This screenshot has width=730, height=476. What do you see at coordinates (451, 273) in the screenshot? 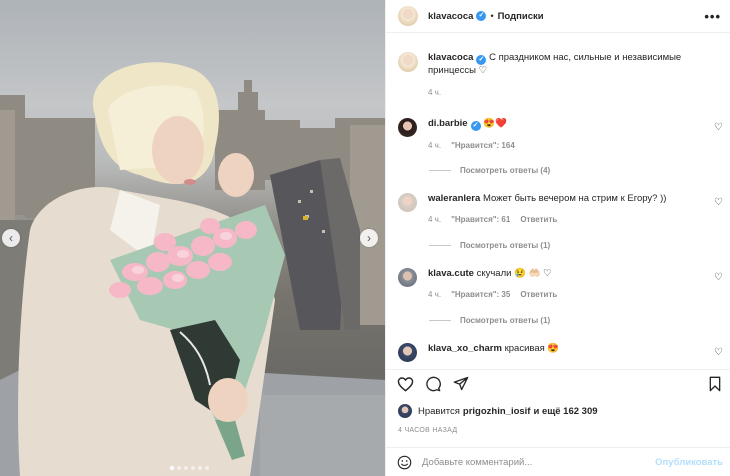
I see `comment-username: klava.cute` at bounding box center [451, 273].